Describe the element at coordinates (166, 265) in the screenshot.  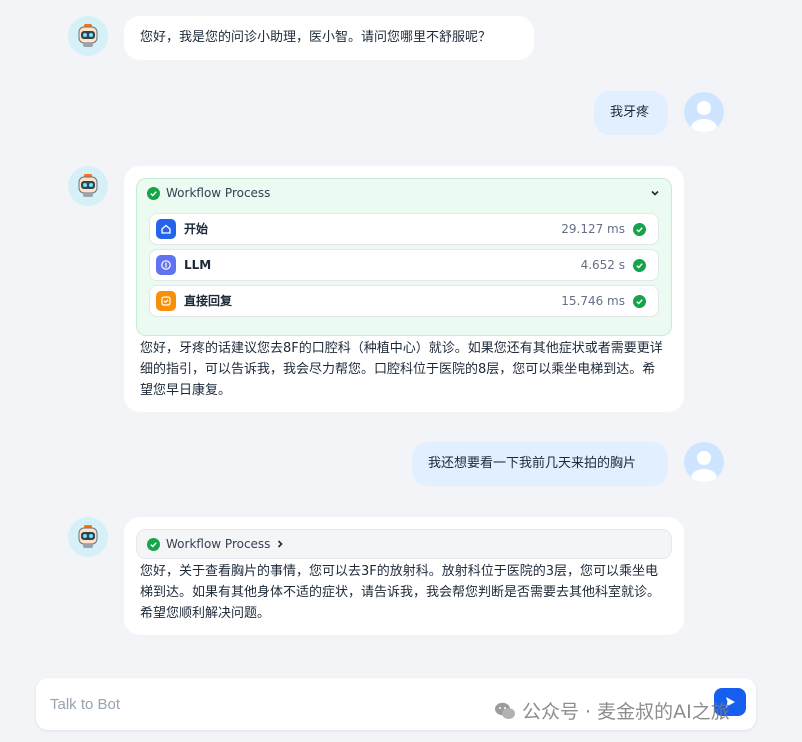
I see `llm-icon` at that location.